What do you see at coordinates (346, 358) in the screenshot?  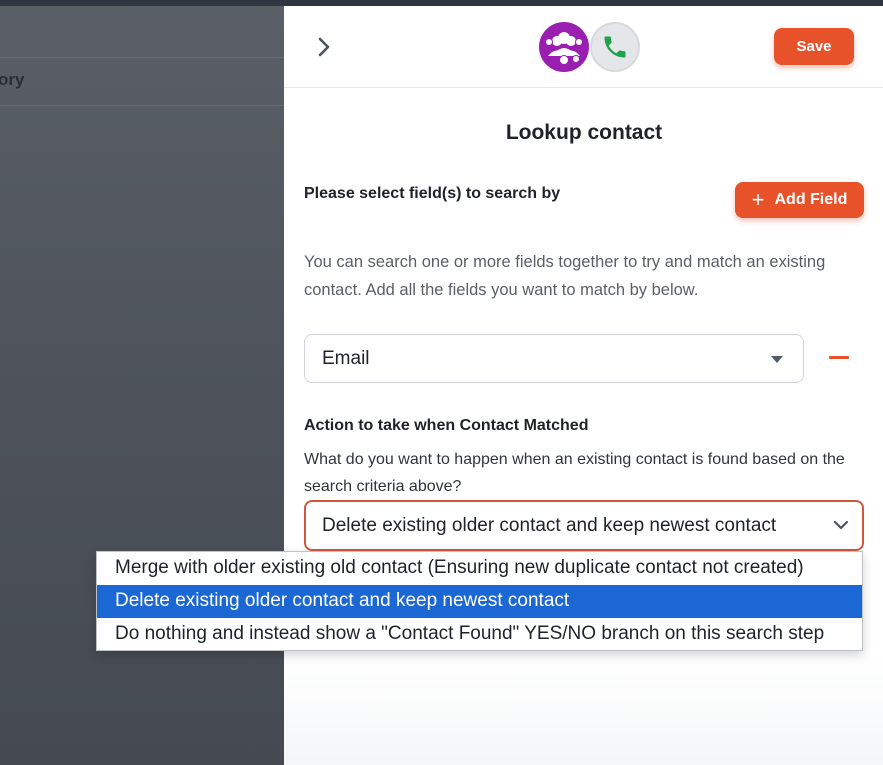 I see `search-field-value: Email` at bounding box center [346, 358].